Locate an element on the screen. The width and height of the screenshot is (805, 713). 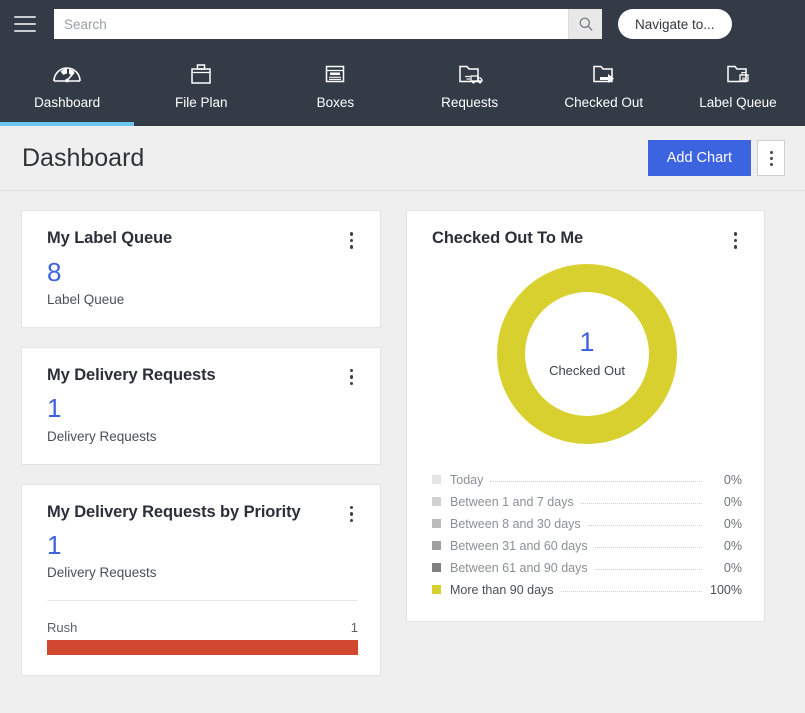
add-chart-button: Add Chart is located at coordinates (699, 158).